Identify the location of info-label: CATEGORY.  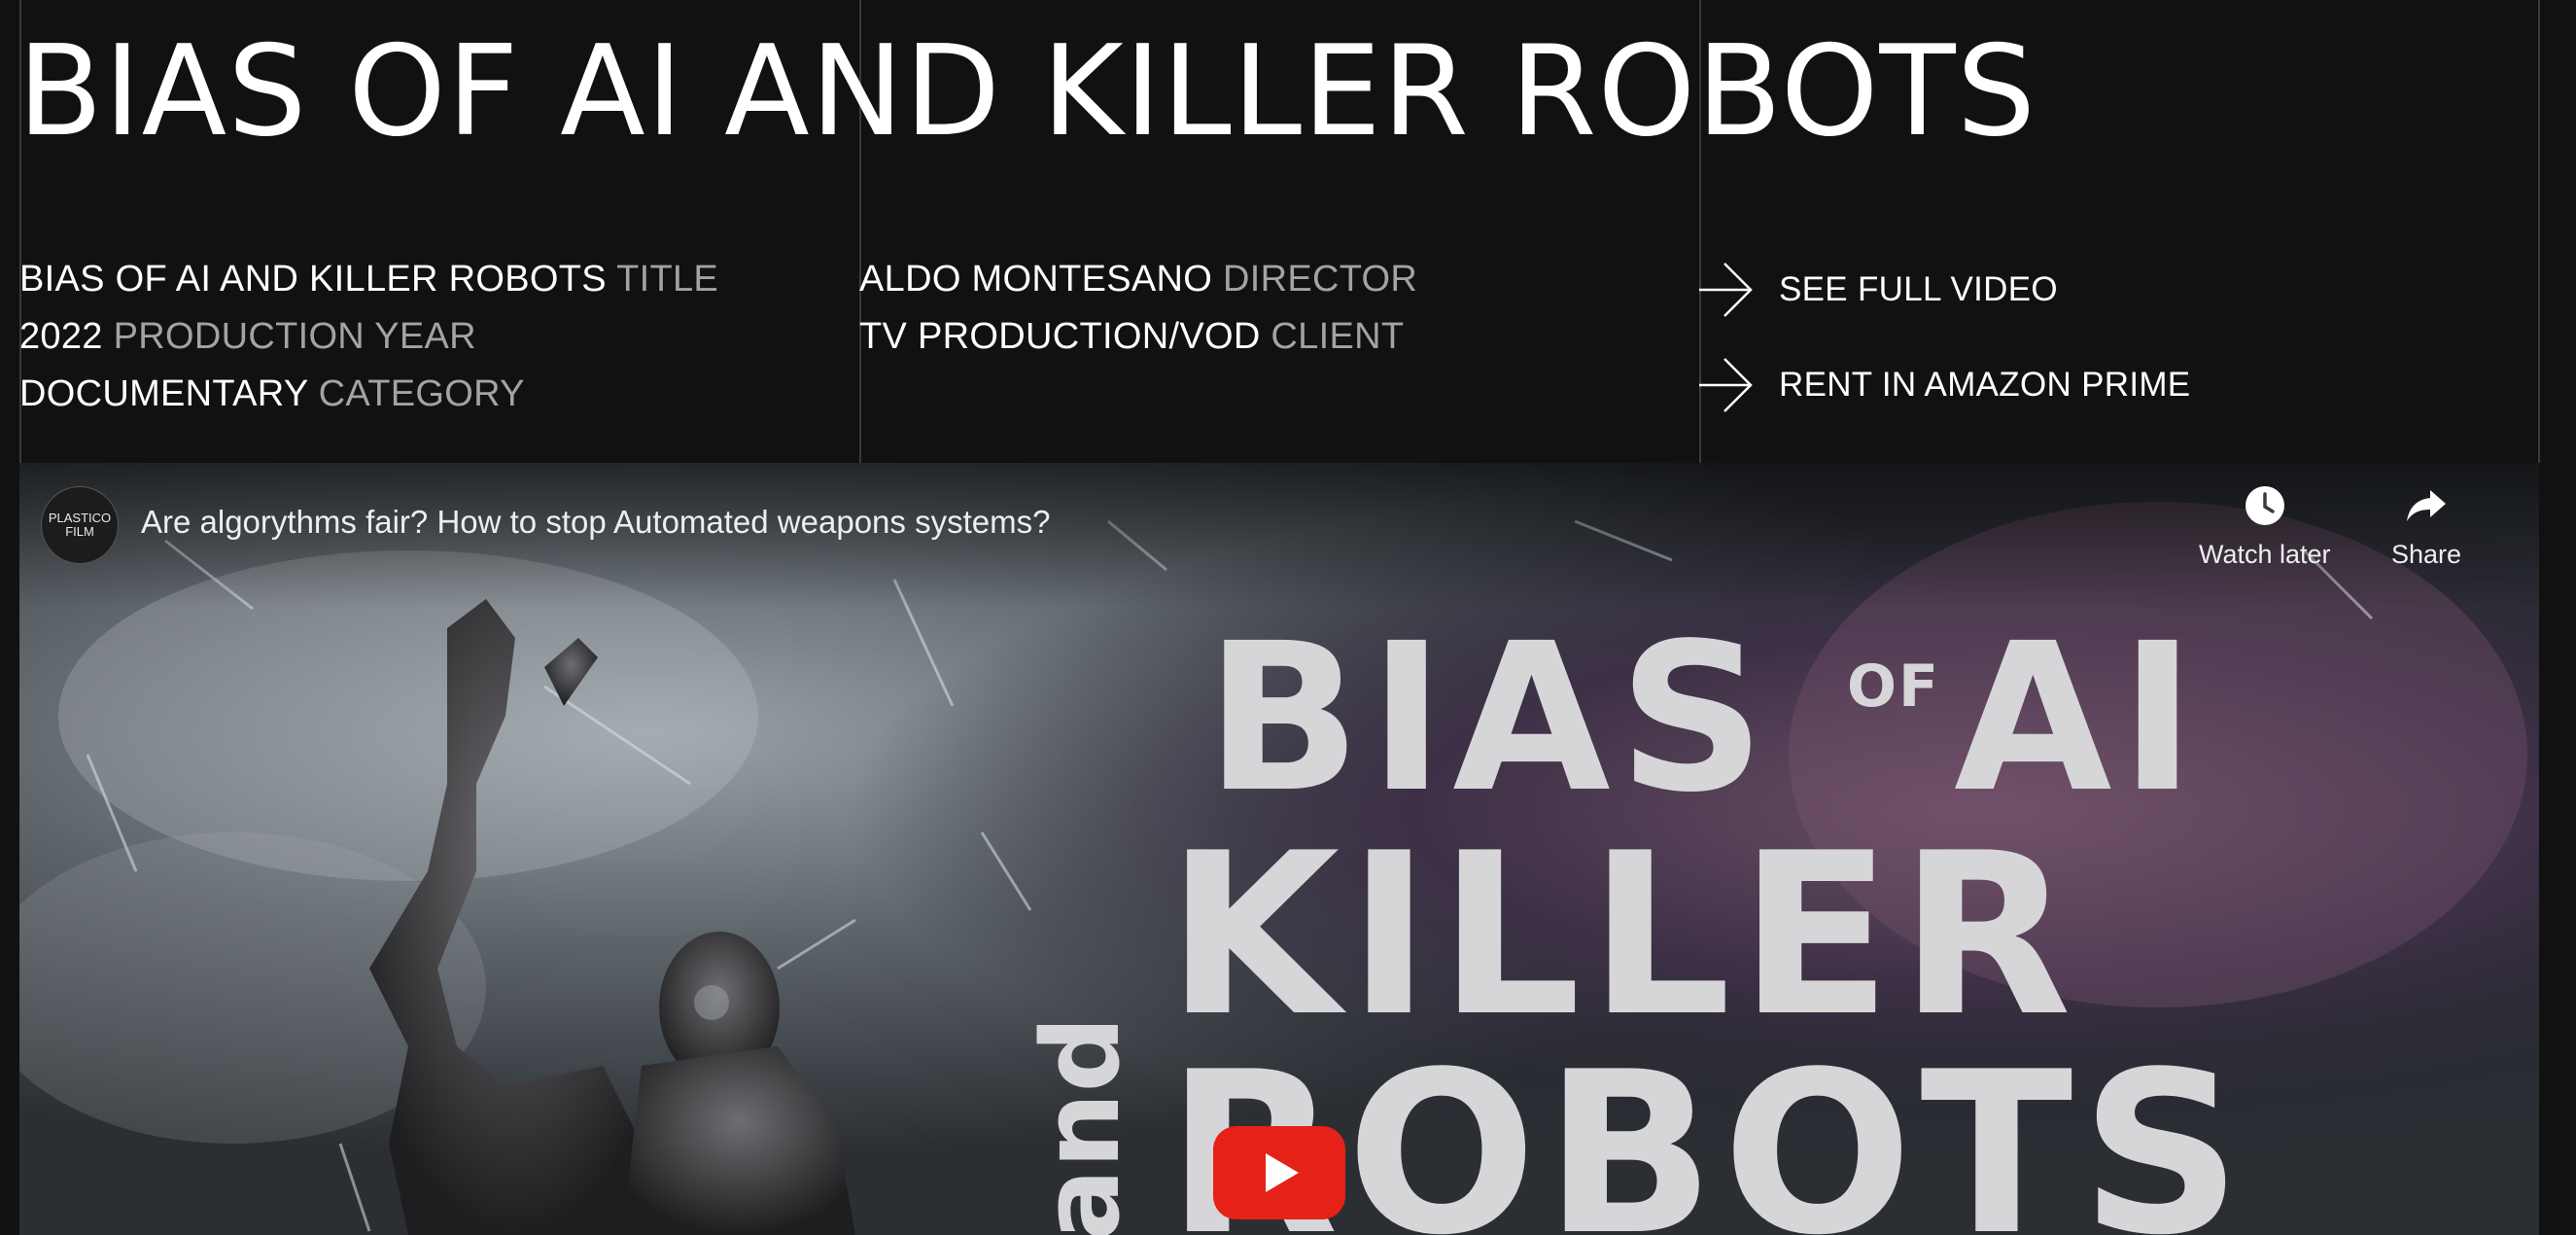
(422, 393).